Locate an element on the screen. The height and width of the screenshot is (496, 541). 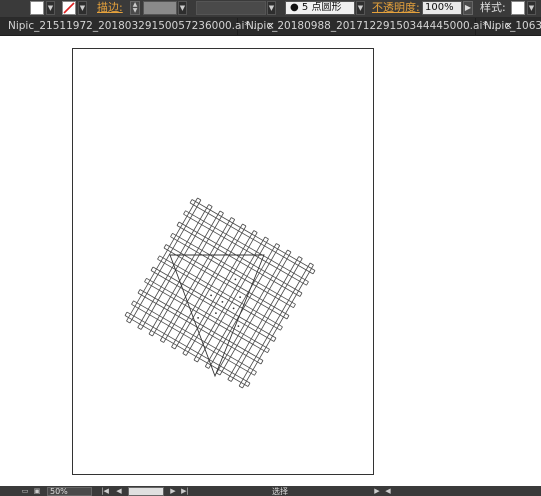
lattice-lines is located at coordinates (220, 293).